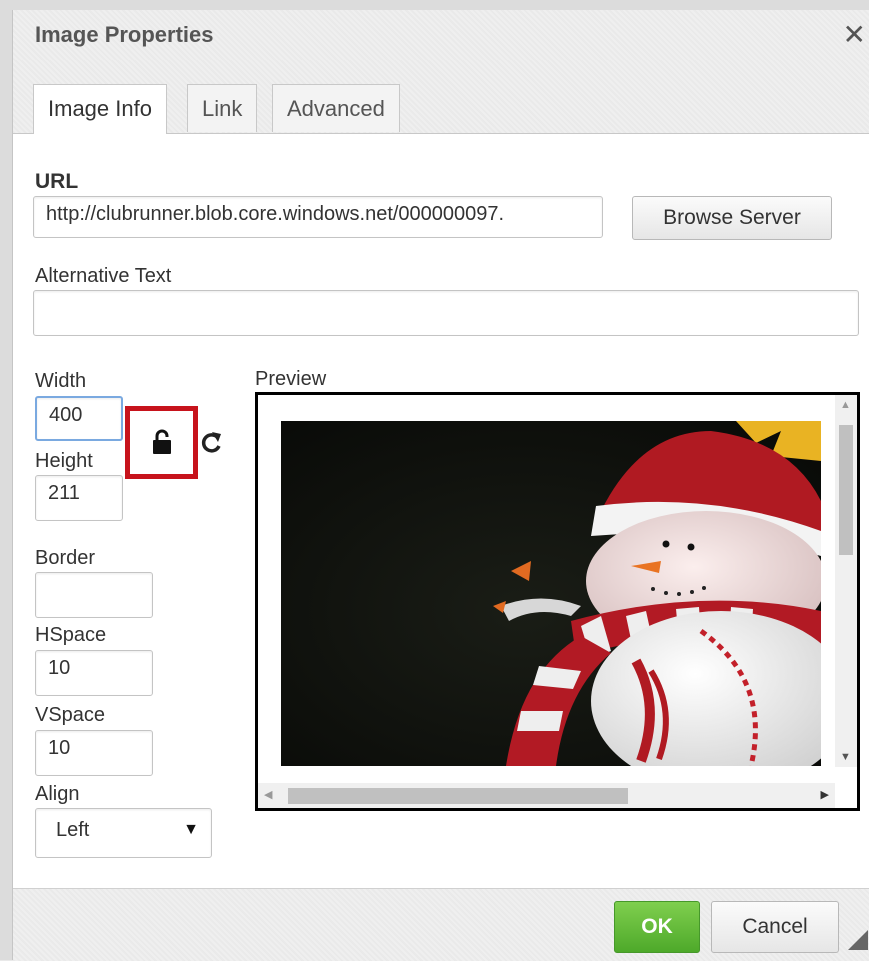 This screenshot has height=961, width=869. What do you see at coordinates (94, 595) in the screenshot?
I see `border-input` at bounding box center [94, 595].